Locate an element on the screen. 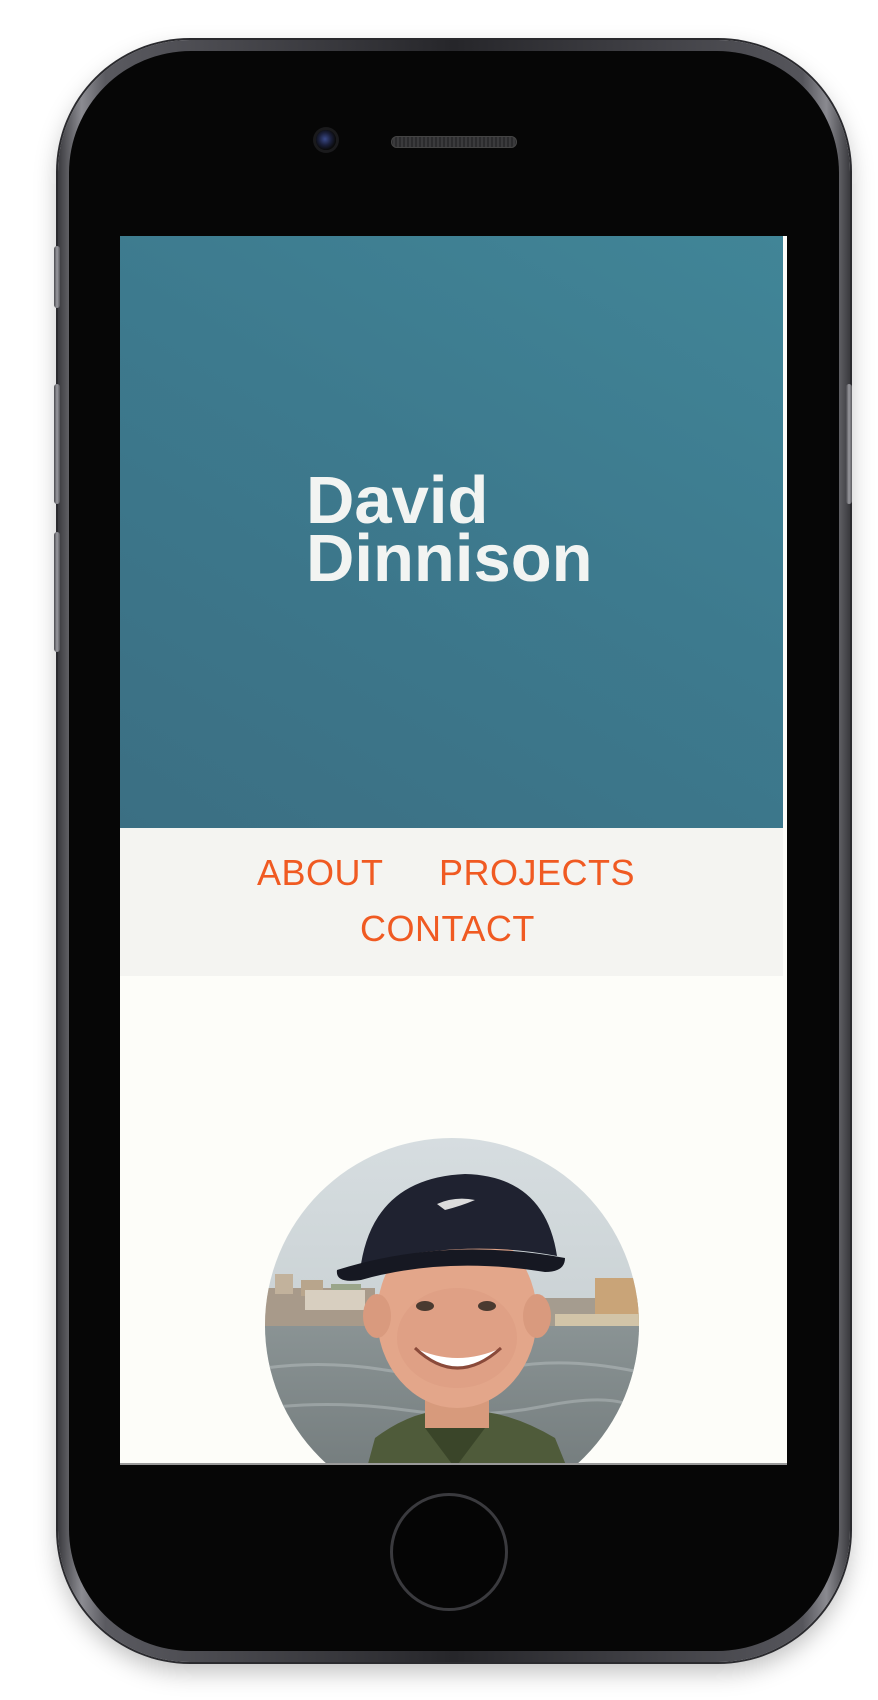  front-camera-icon is located at coordinates (326, 140).